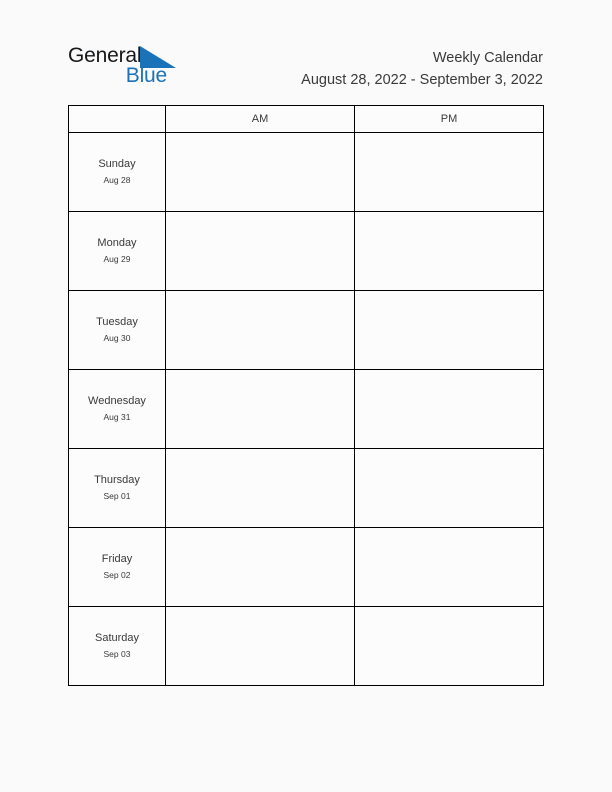  Describe the element at coordinates (449, 251) in the screenshot. I see `pm-slot-monday` at that location.